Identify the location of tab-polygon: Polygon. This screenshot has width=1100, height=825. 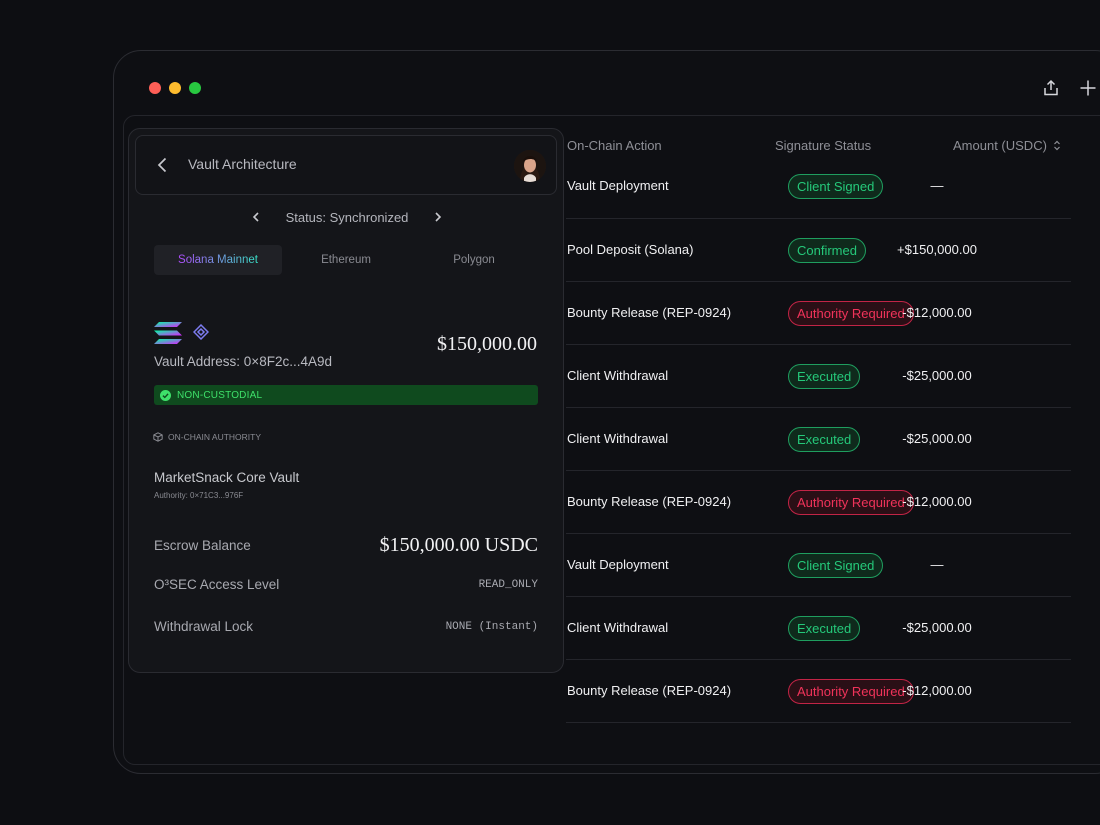
(474, 260).